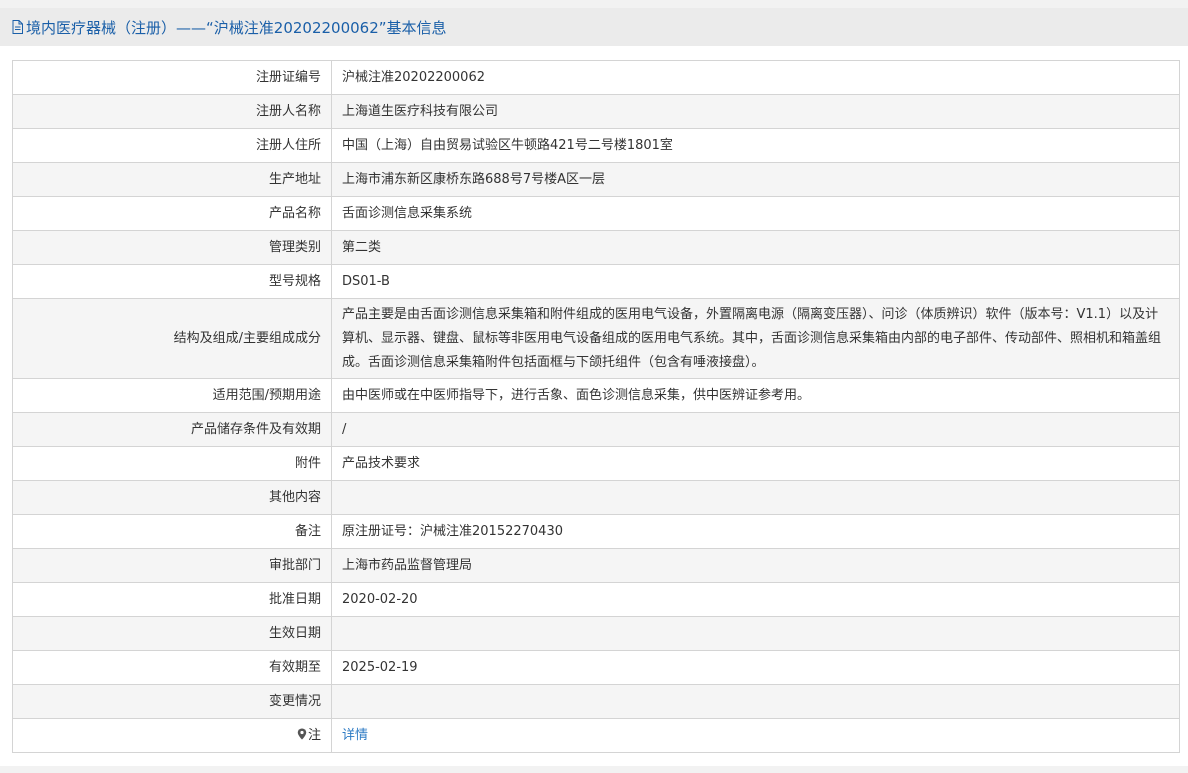  What do you see at coordinates (755, 179) in the screenshot?
I see `row-value-production-address: 上海市浦东新区康桥东路688号7号楼A区一层` at bounding box center [755, 179].